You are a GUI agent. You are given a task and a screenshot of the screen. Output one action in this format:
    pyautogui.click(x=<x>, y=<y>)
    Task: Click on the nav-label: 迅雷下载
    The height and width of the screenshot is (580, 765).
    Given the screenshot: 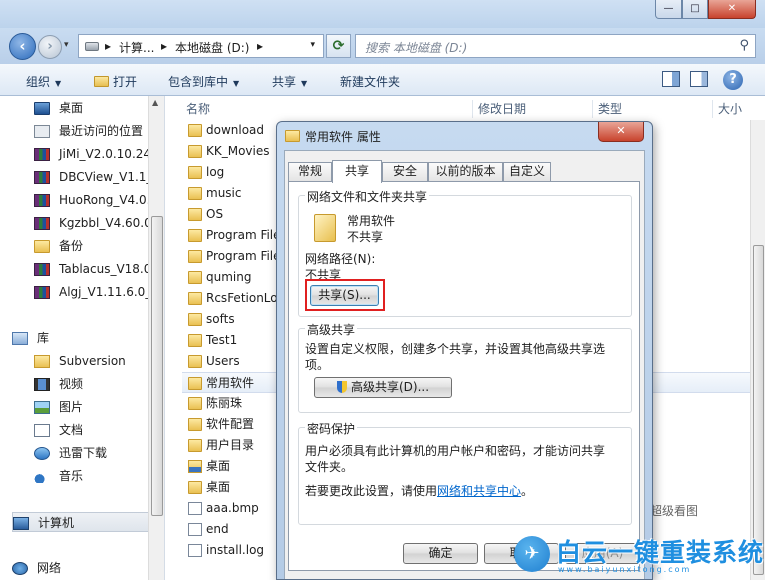 What is the action you would take?
    pyautogui.click(x=83, y=453)
    